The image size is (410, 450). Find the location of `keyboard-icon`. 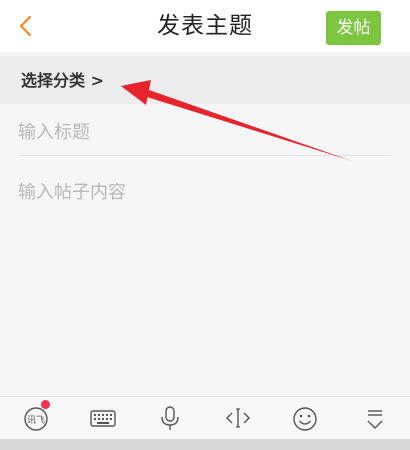

keyboard-icon is located at coordinates (103, 418).